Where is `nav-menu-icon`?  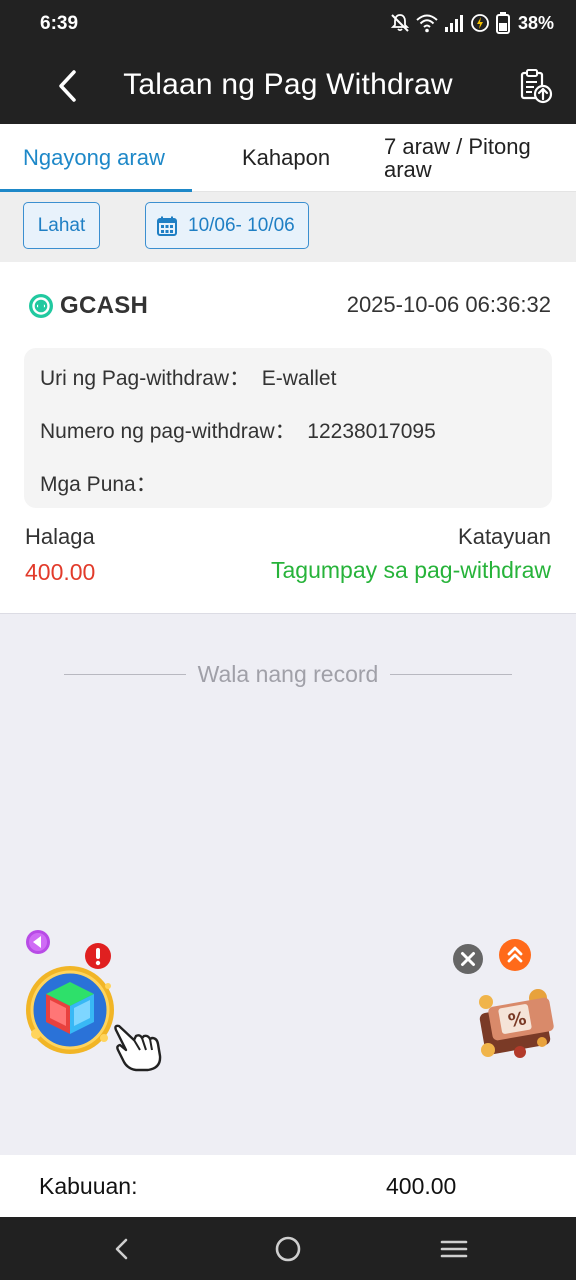
nav-menu-icon is located at coordinates (454, 1249).